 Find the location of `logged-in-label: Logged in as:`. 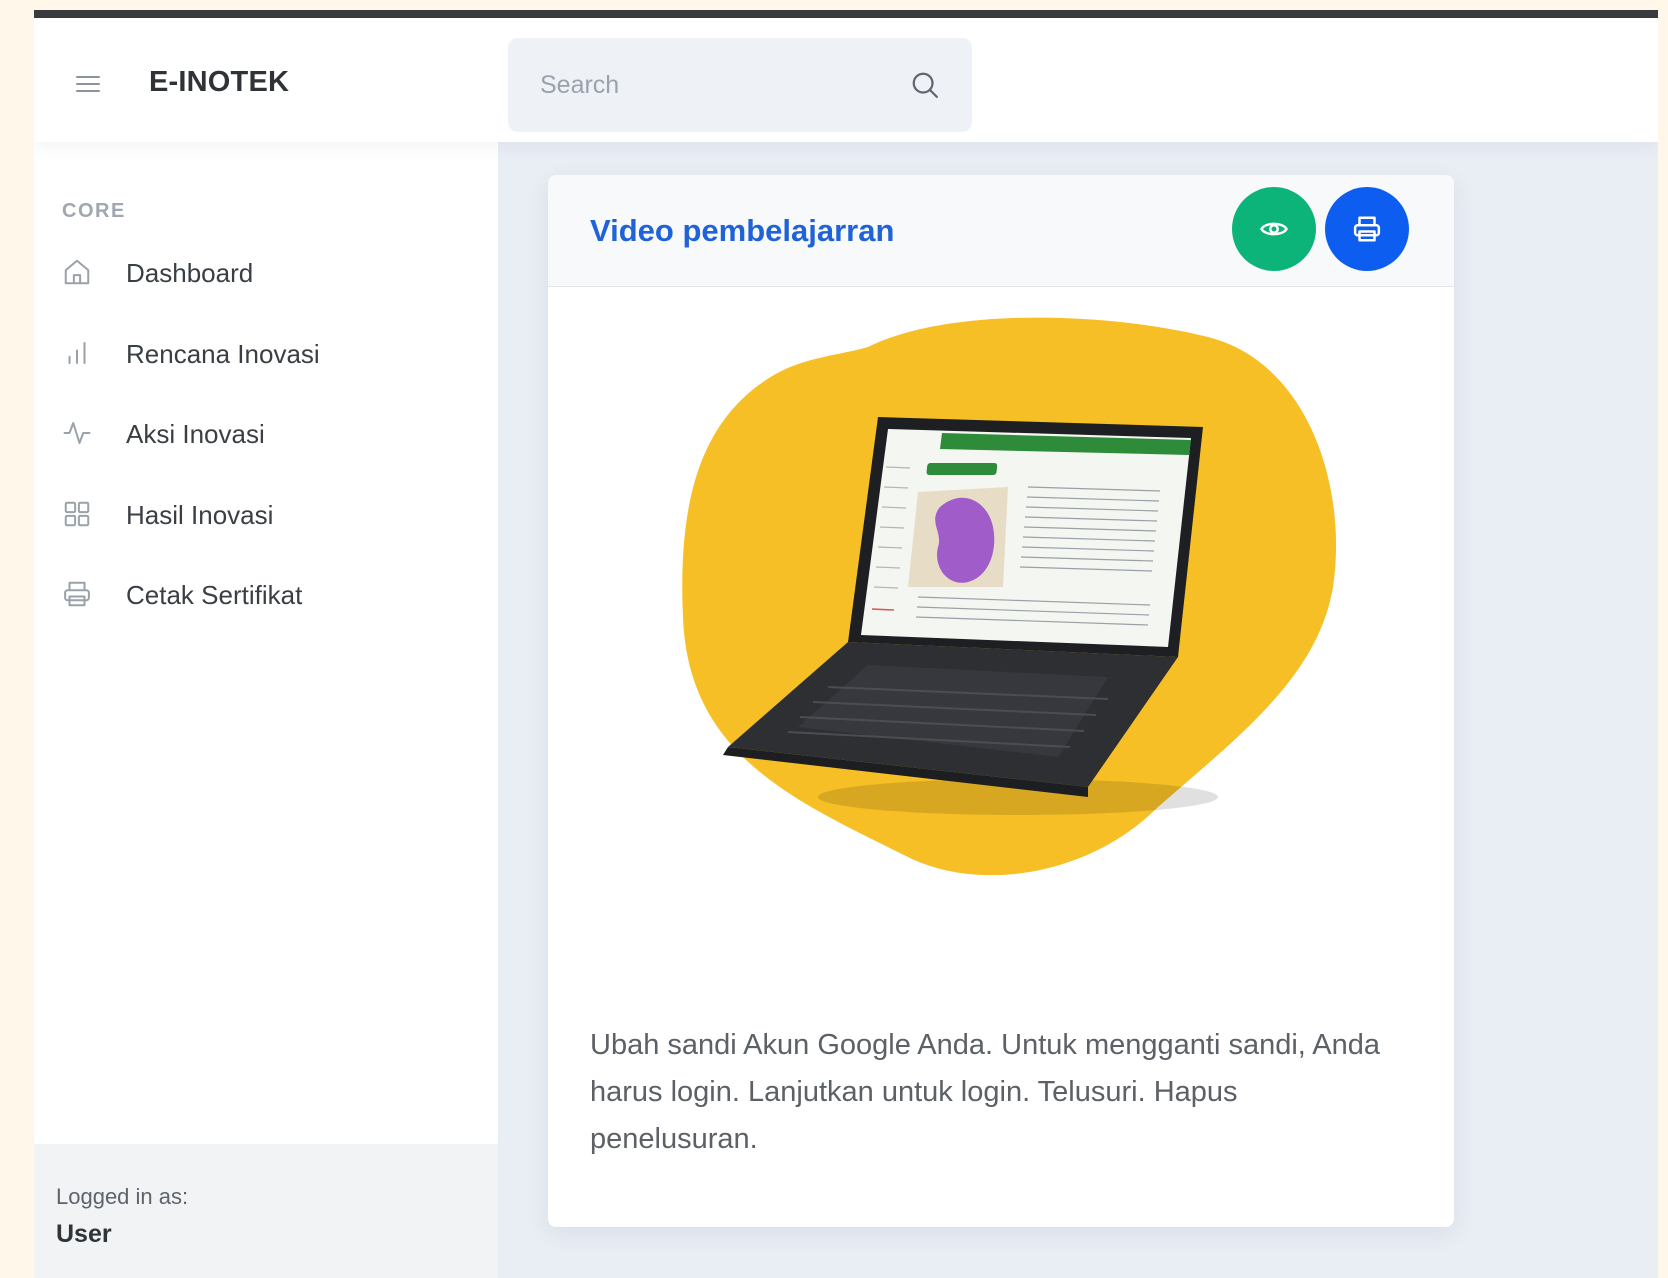

logged-in-label: Logged in as: is located at coordinates (122, 1196).